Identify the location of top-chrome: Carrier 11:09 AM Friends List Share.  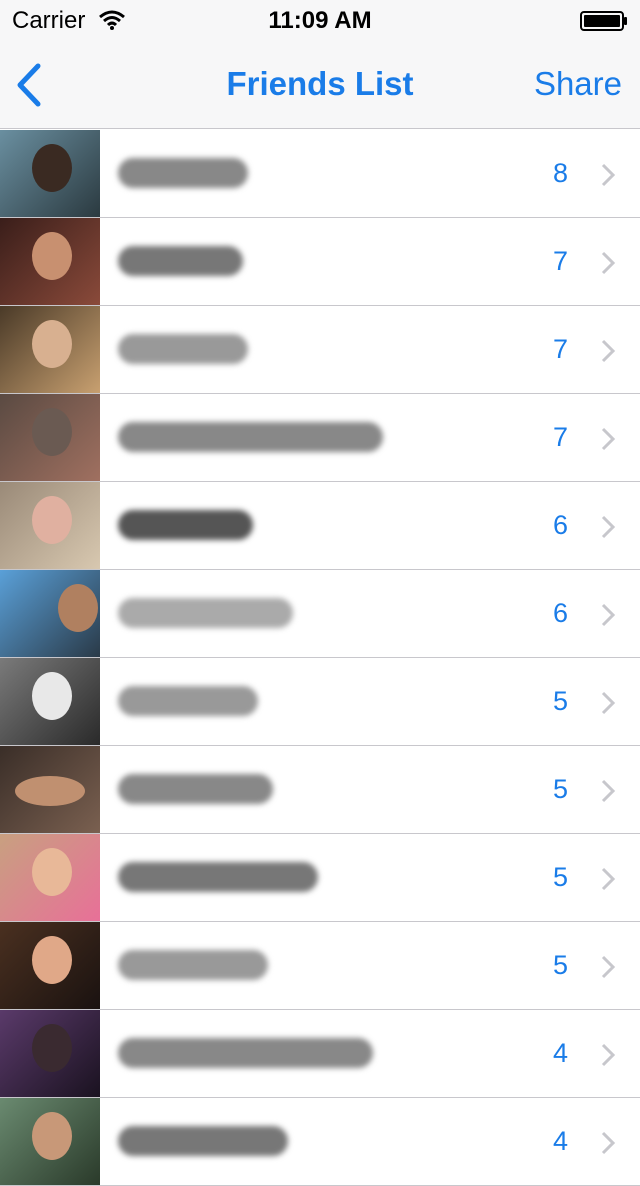
(320, 64).